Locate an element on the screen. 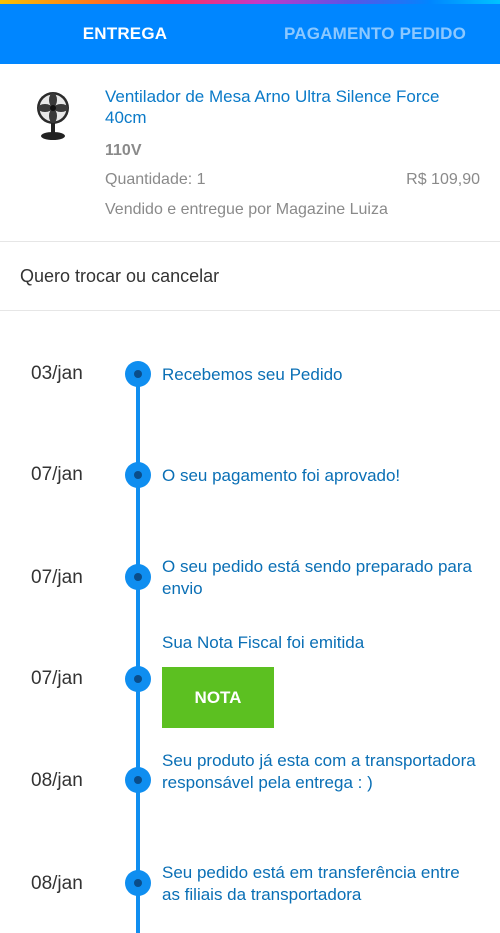  exchange-cancel-label: Quero trocar ou cancelar is located at coordinates (120, 275).